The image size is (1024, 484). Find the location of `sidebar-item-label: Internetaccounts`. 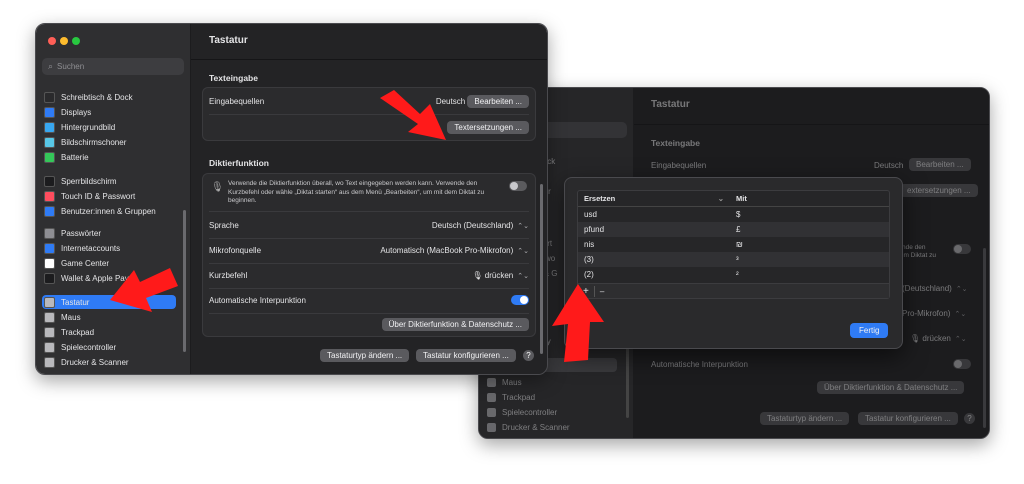

sidebar-item-label: Internetaccounts is located at coordinates (91, 248).